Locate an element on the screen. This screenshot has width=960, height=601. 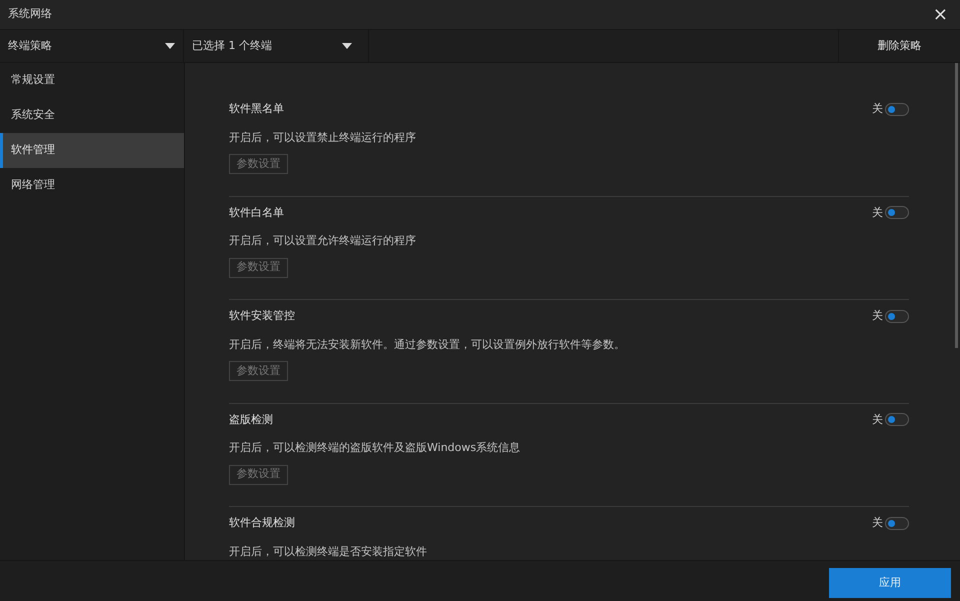
sidebar-item: 软件管理 is located at coordinates (92, 150).